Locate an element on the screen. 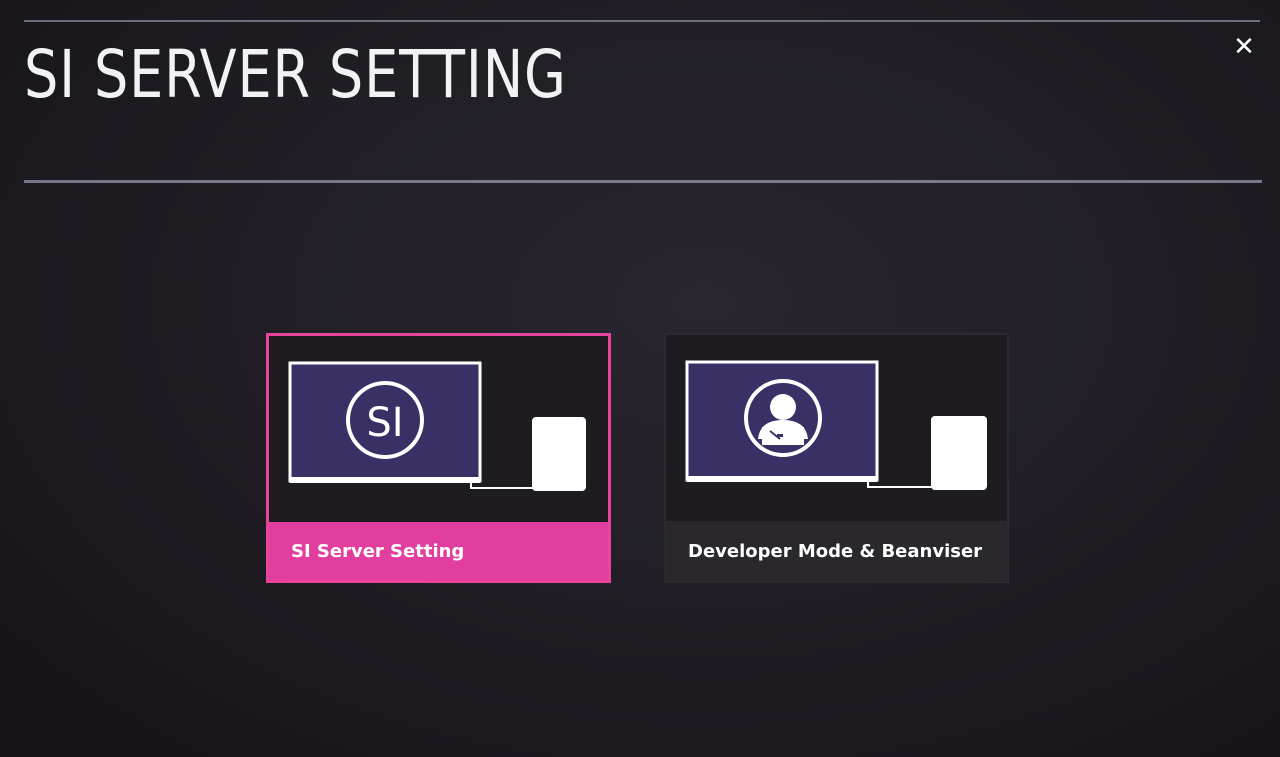  card-label: Developer Mode & Beanviser is located at coordinates (836, 551).